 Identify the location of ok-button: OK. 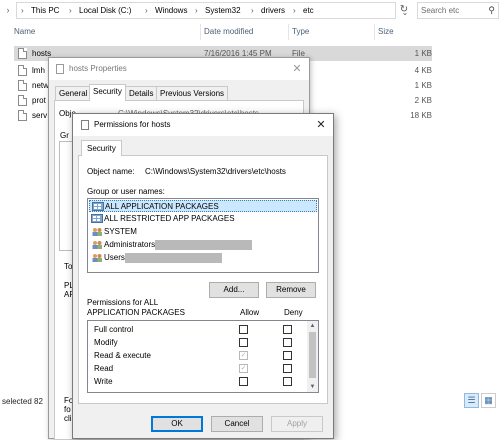
(177, 424).